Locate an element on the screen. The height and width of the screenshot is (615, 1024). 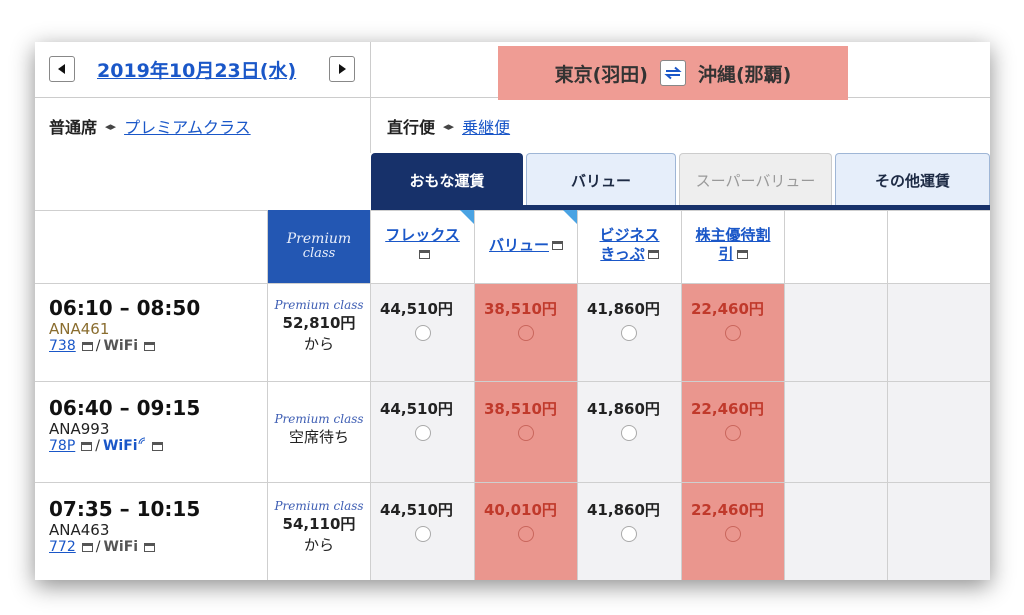
triangle-right-icon is located at coordinates (342, 69).